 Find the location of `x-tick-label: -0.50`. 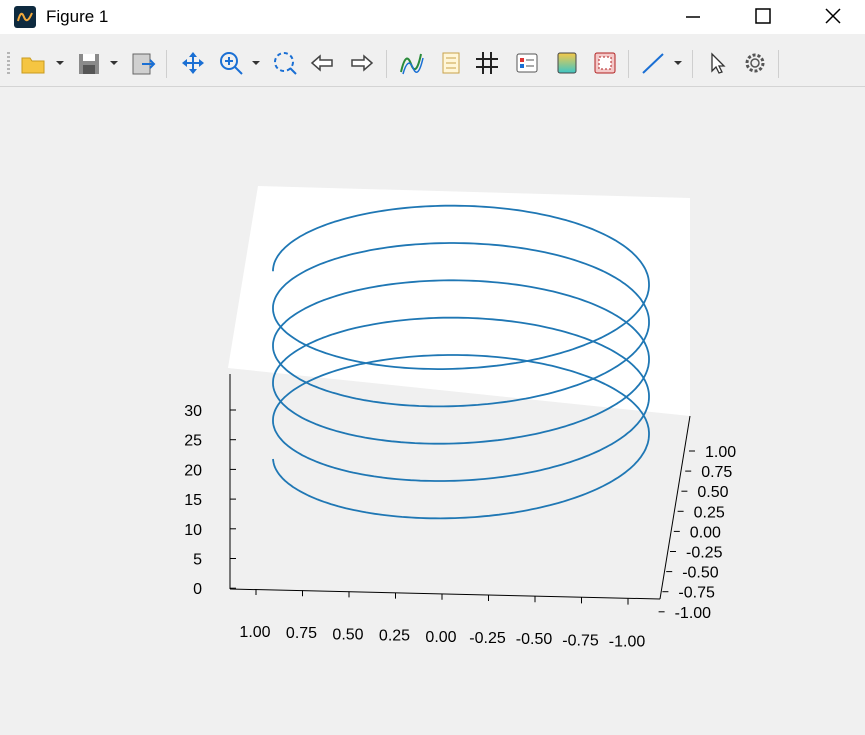

x-tick-label: -0.50 is located at coordinates (534, 639).